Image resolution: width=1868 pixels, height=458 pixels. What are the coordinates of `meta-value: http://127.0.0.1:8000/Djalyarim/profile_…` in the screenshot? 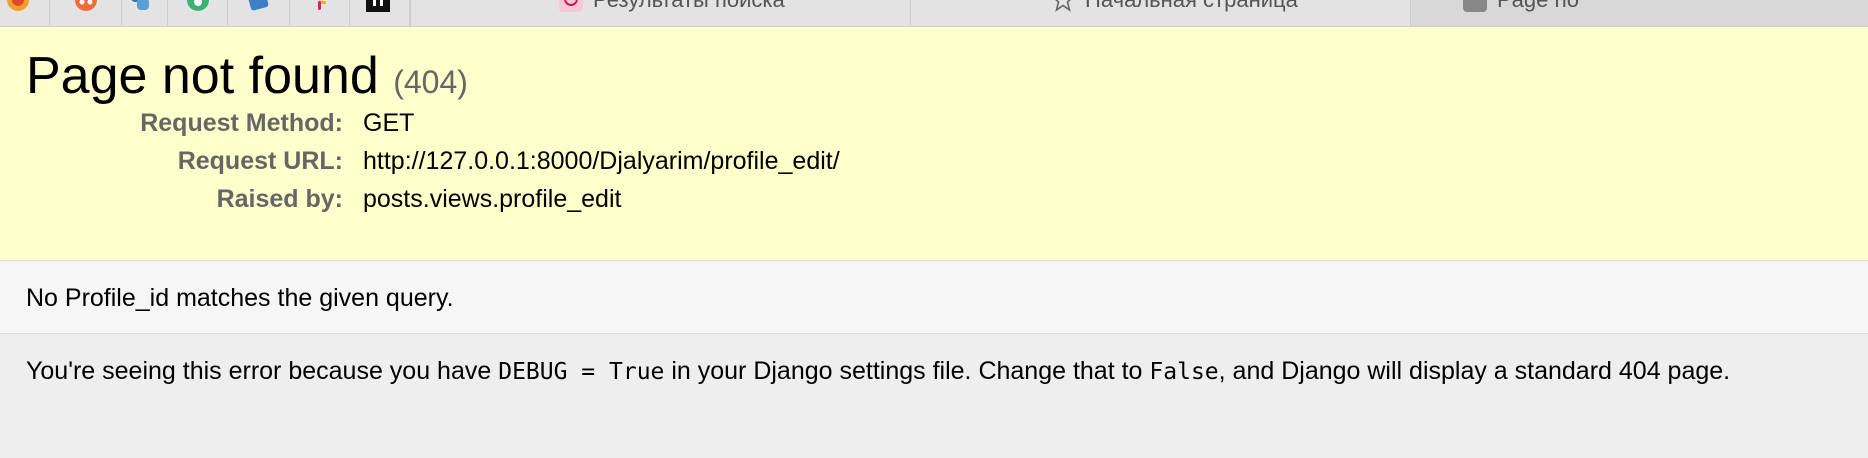 It's located at (601, 161).